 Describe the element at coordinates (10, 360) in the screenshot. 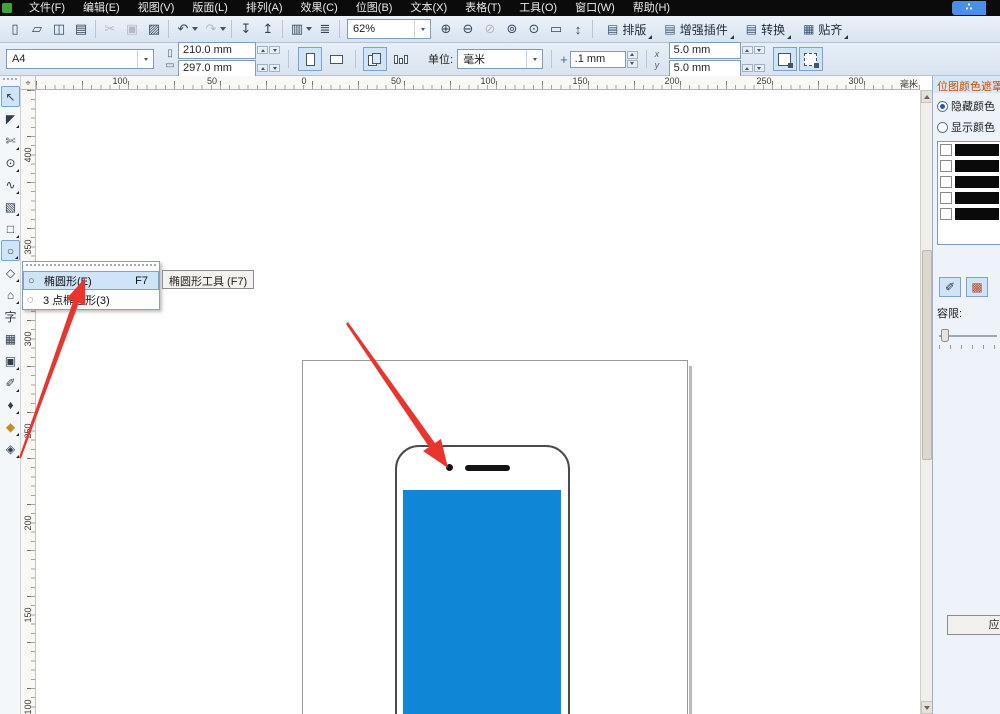

I see `blend-tool: ▣` at that location.